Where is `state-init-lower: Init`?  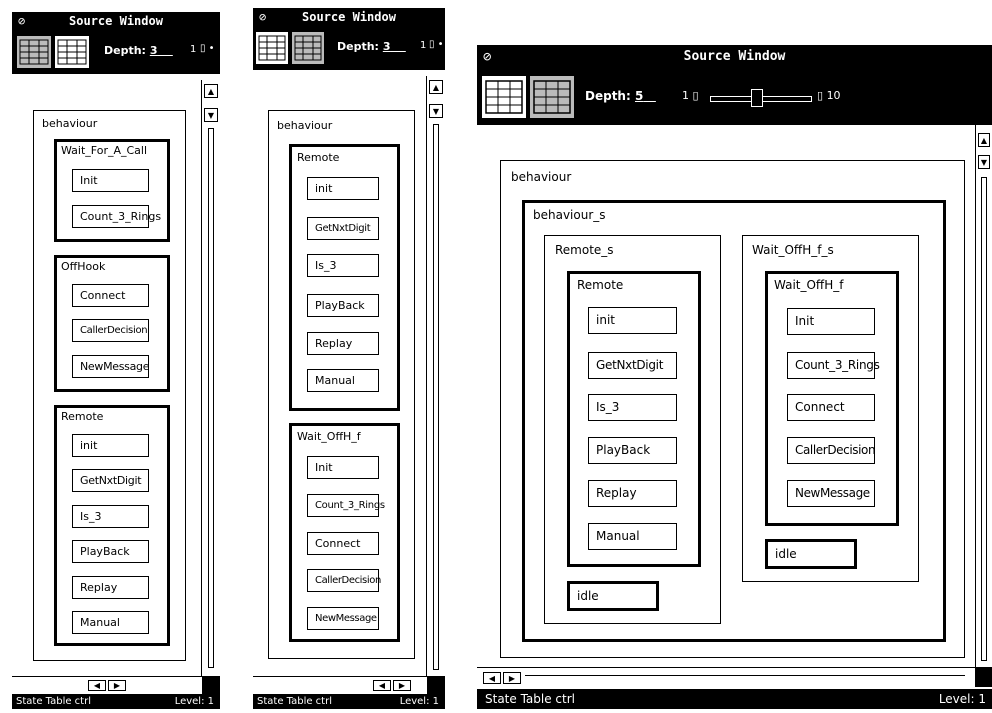 state-init-lower: Init is located at coordinates (343, 467).